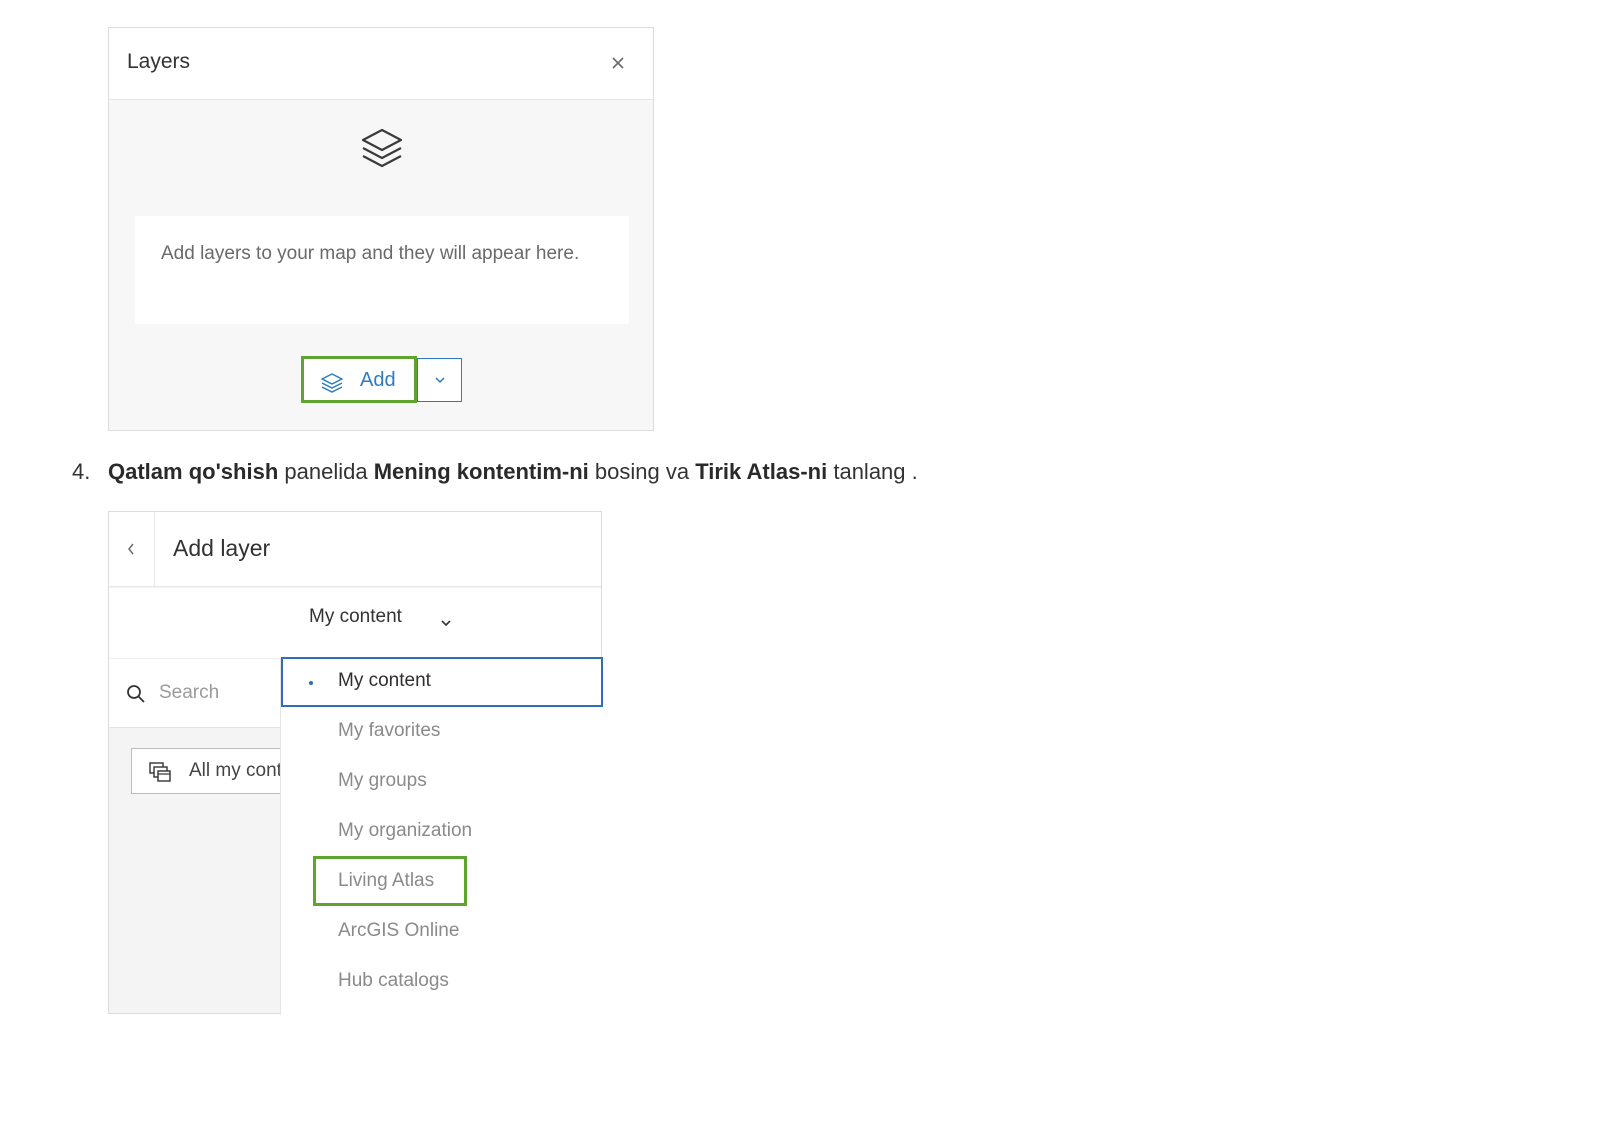  Describe the element at coordinates (382, 780) in the screenshot. I see `menu-item-label: My groups` at that location.